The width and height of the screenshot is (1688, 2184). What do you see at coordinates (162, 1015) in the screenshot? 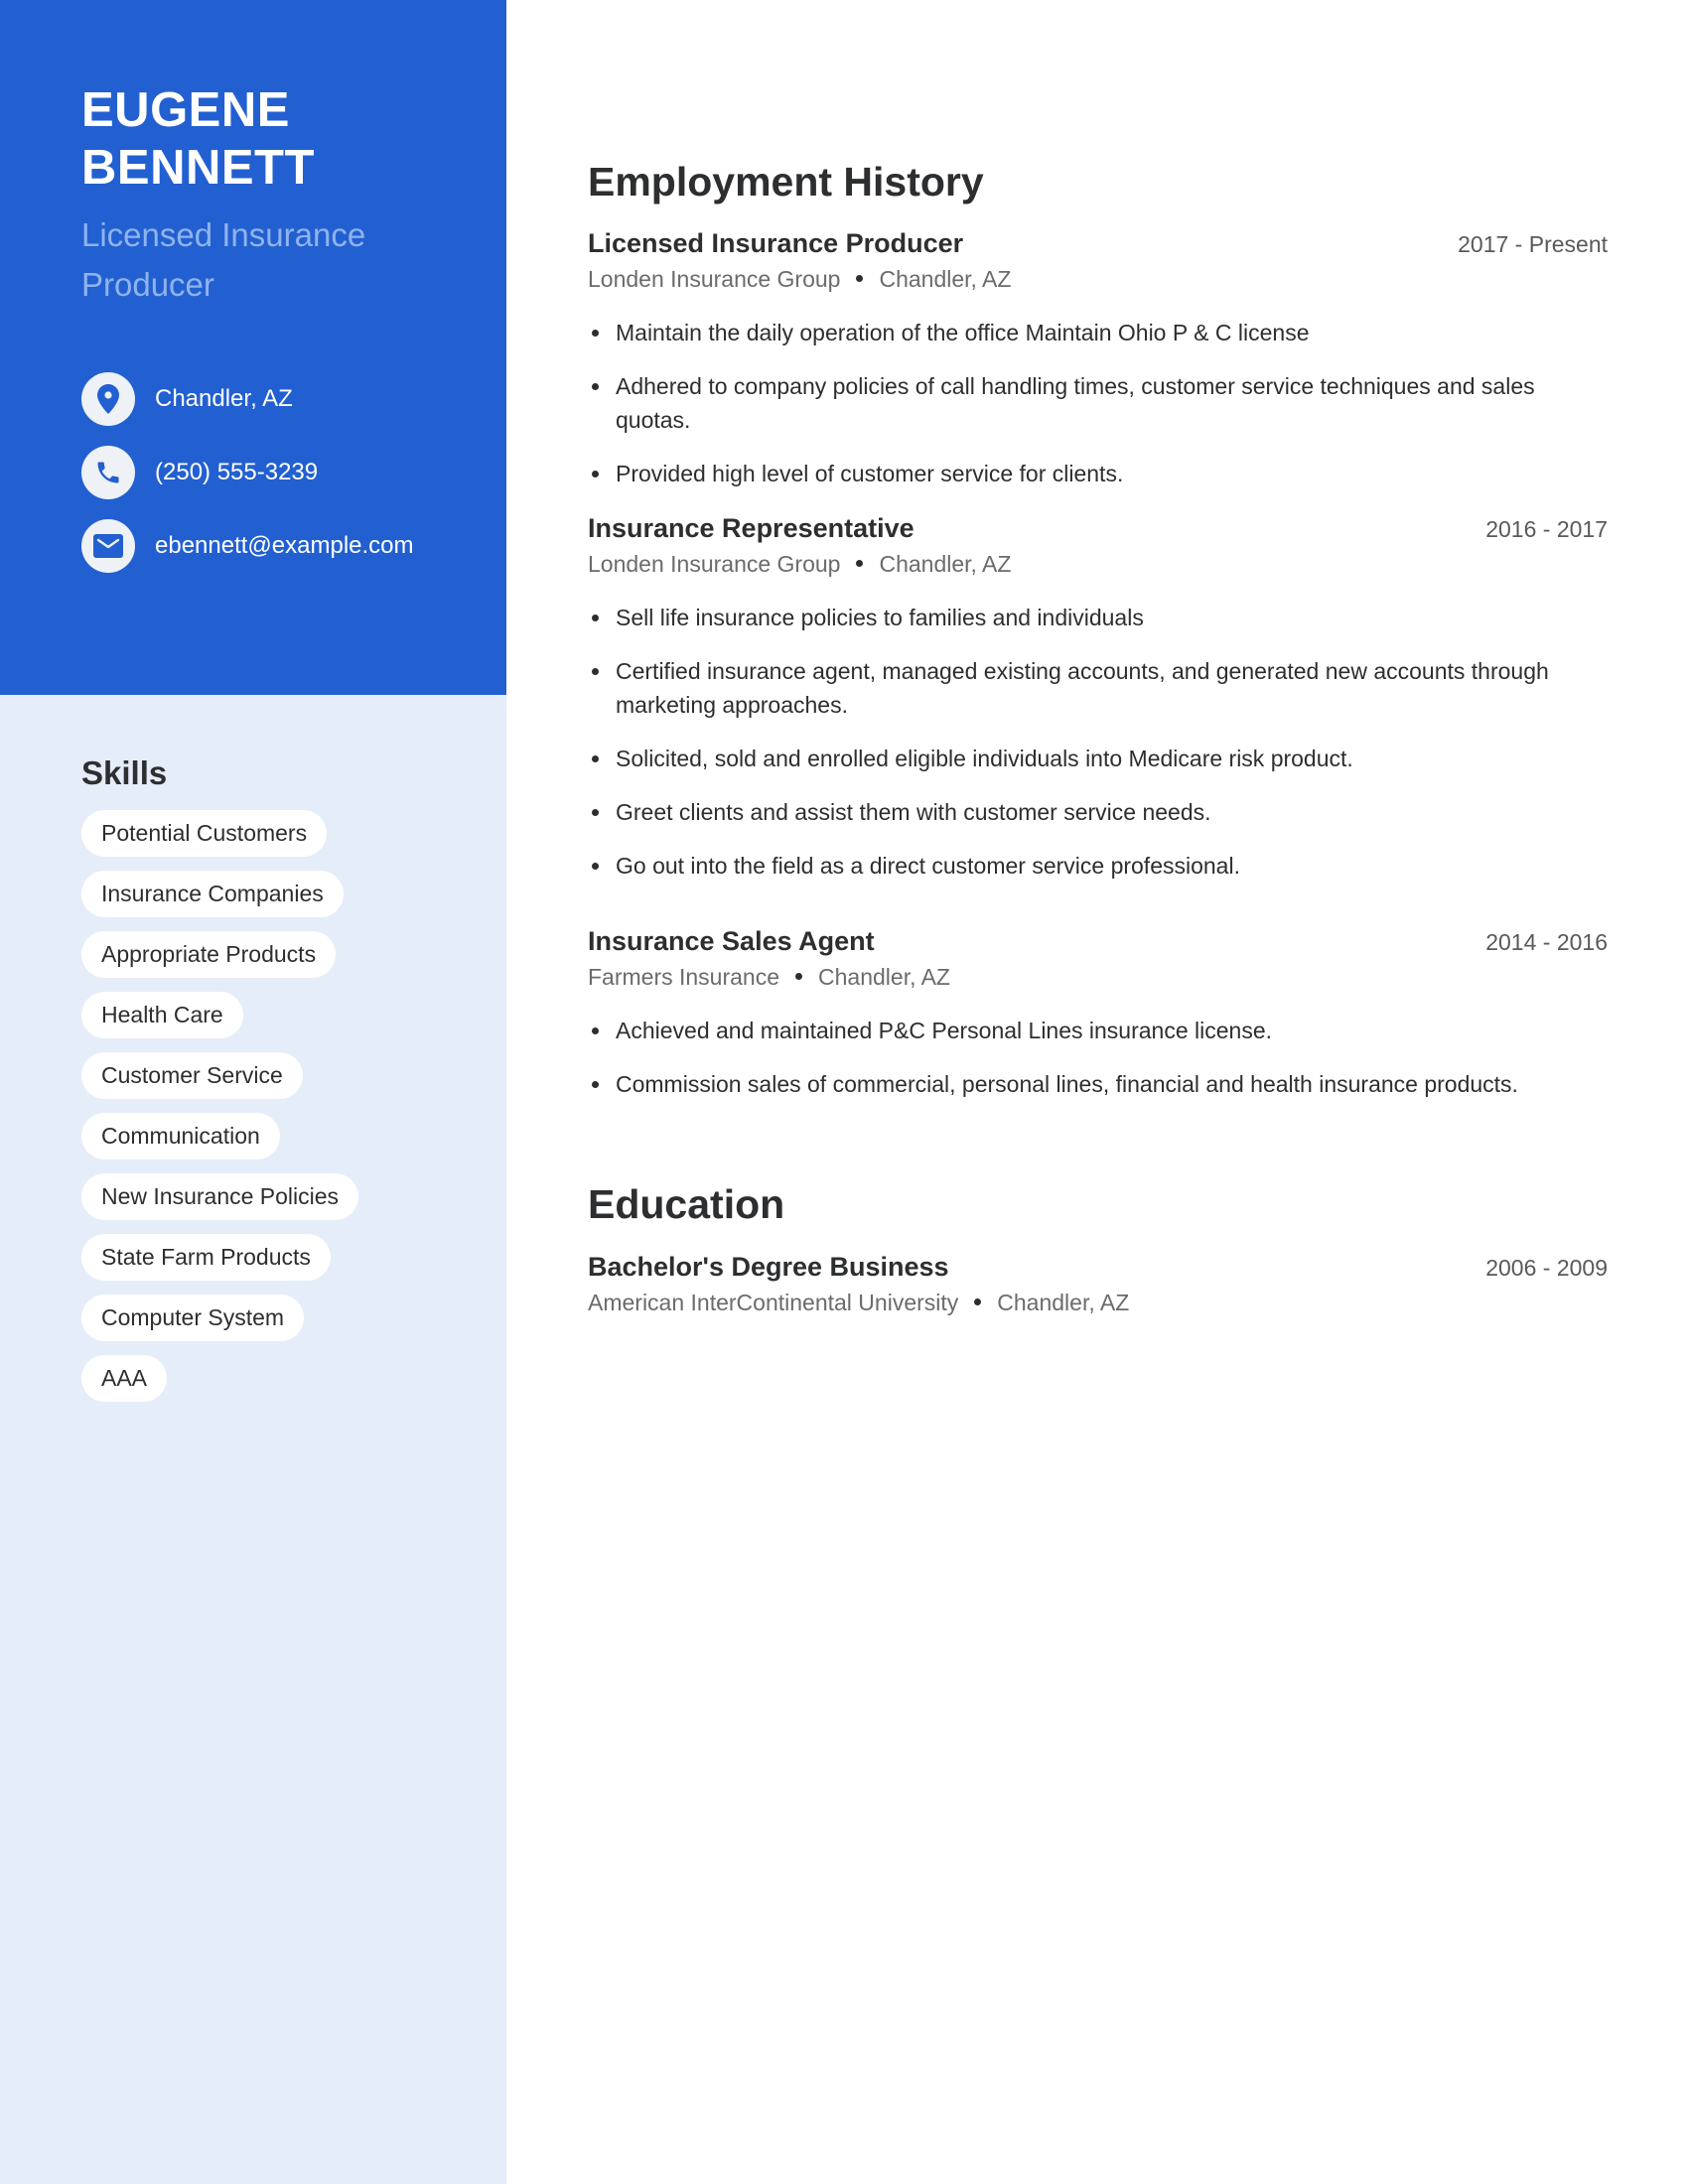
I see `skill-pill: Health Care` at bounding box center [162, 1015].